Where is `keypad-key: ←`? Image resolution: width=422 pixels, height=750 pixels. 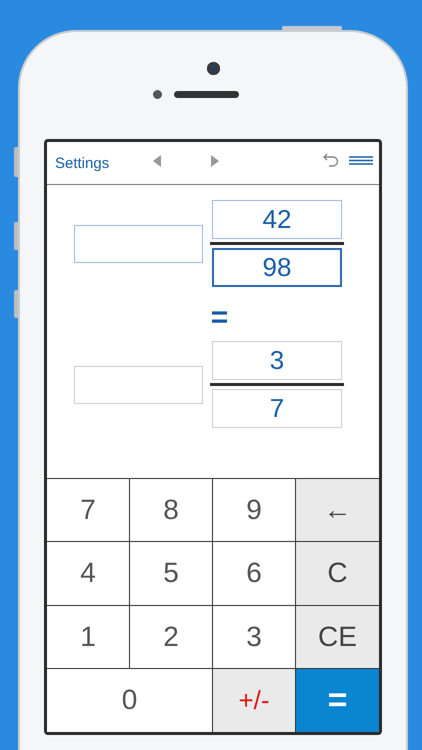 keypad-key: ← is located at coordinates (337, 510).